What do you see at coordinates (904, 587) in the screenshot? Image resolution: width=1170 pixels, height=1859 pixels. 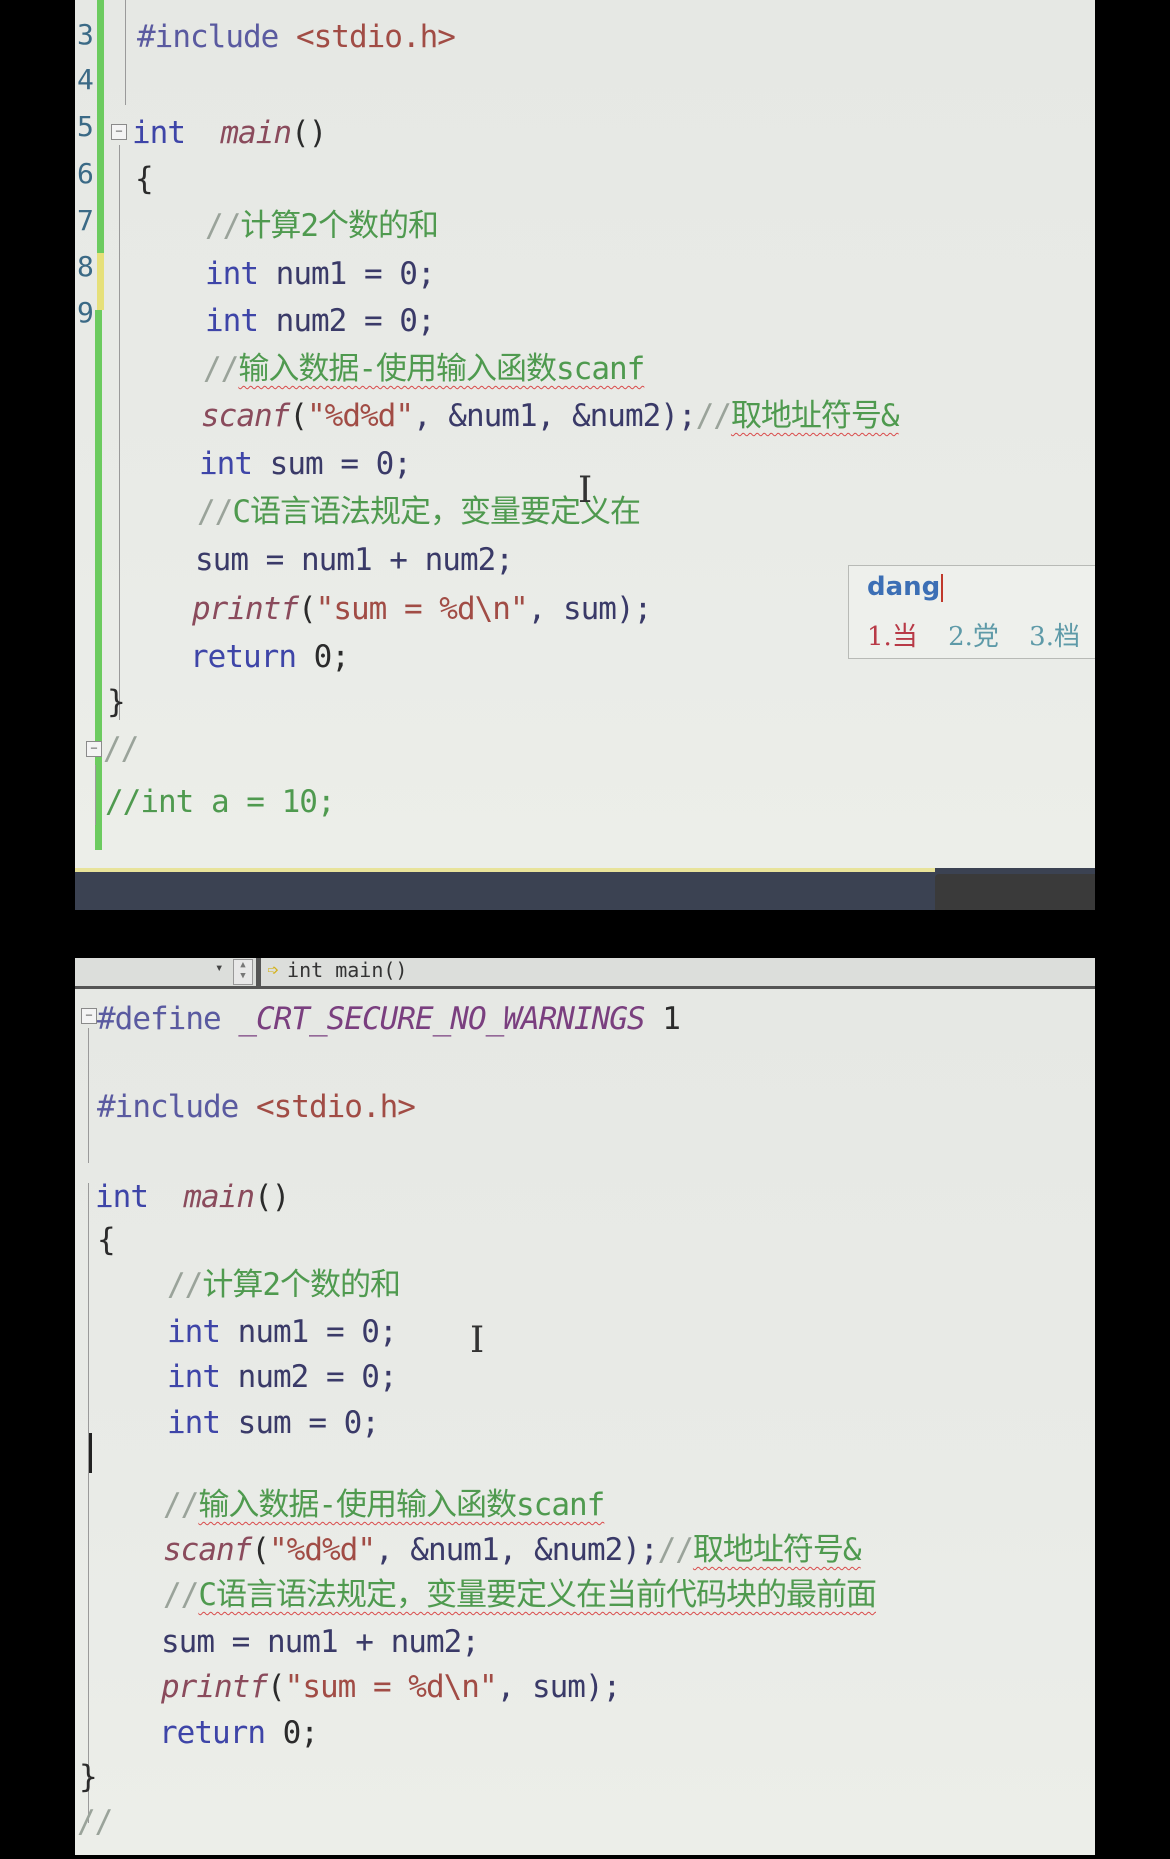 I see `ime-composition-text: dang` at bounding box center [904, 587].